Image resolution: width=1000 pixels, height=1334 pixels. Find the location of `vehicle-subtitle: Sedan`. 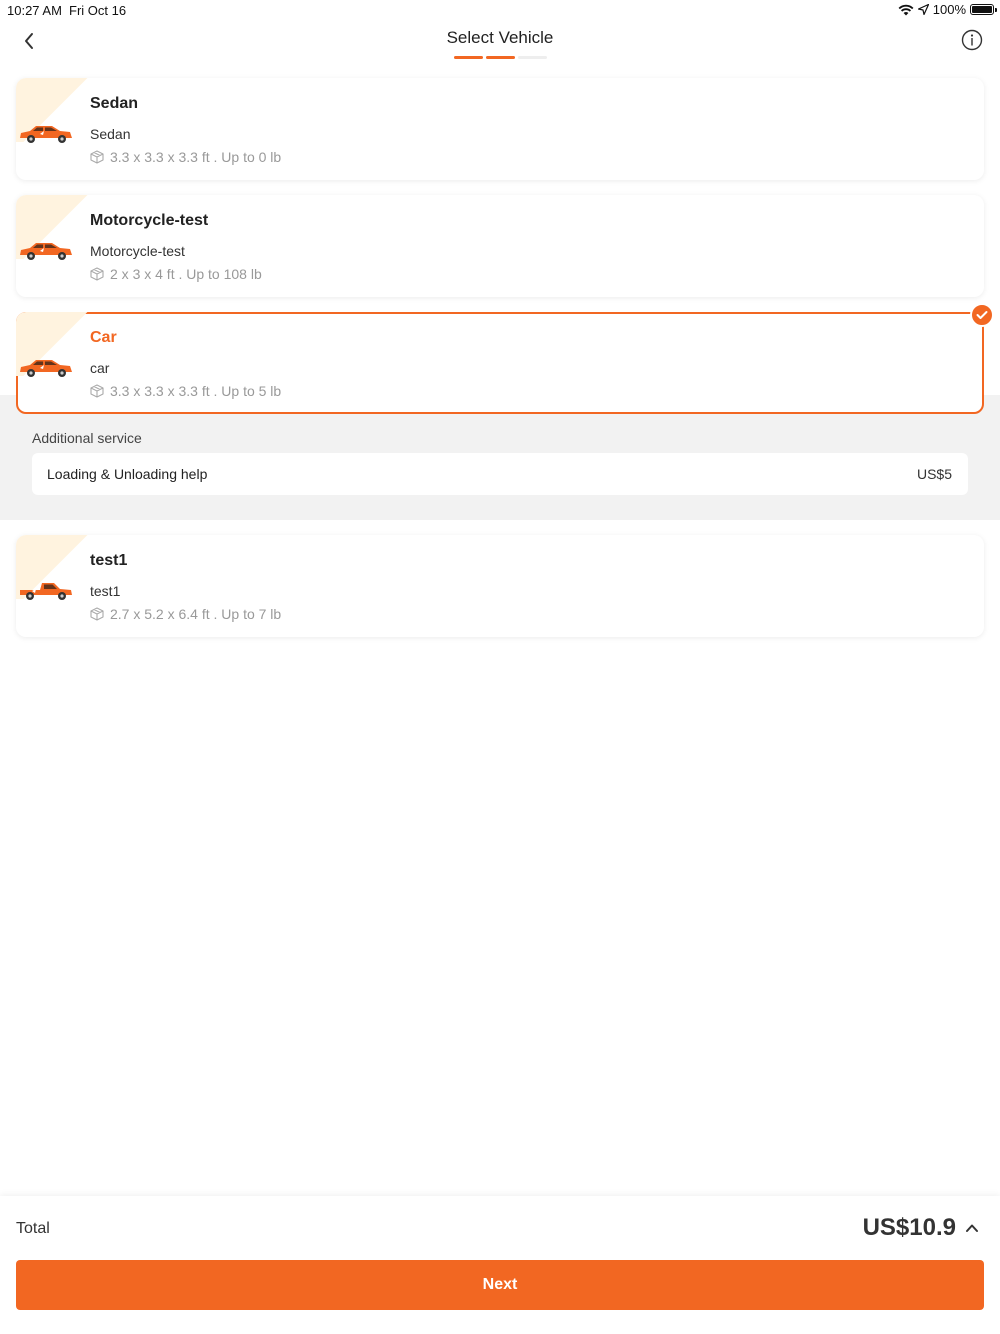

vehicle-subtitle: Sedan is located at coordinates (110, 134).